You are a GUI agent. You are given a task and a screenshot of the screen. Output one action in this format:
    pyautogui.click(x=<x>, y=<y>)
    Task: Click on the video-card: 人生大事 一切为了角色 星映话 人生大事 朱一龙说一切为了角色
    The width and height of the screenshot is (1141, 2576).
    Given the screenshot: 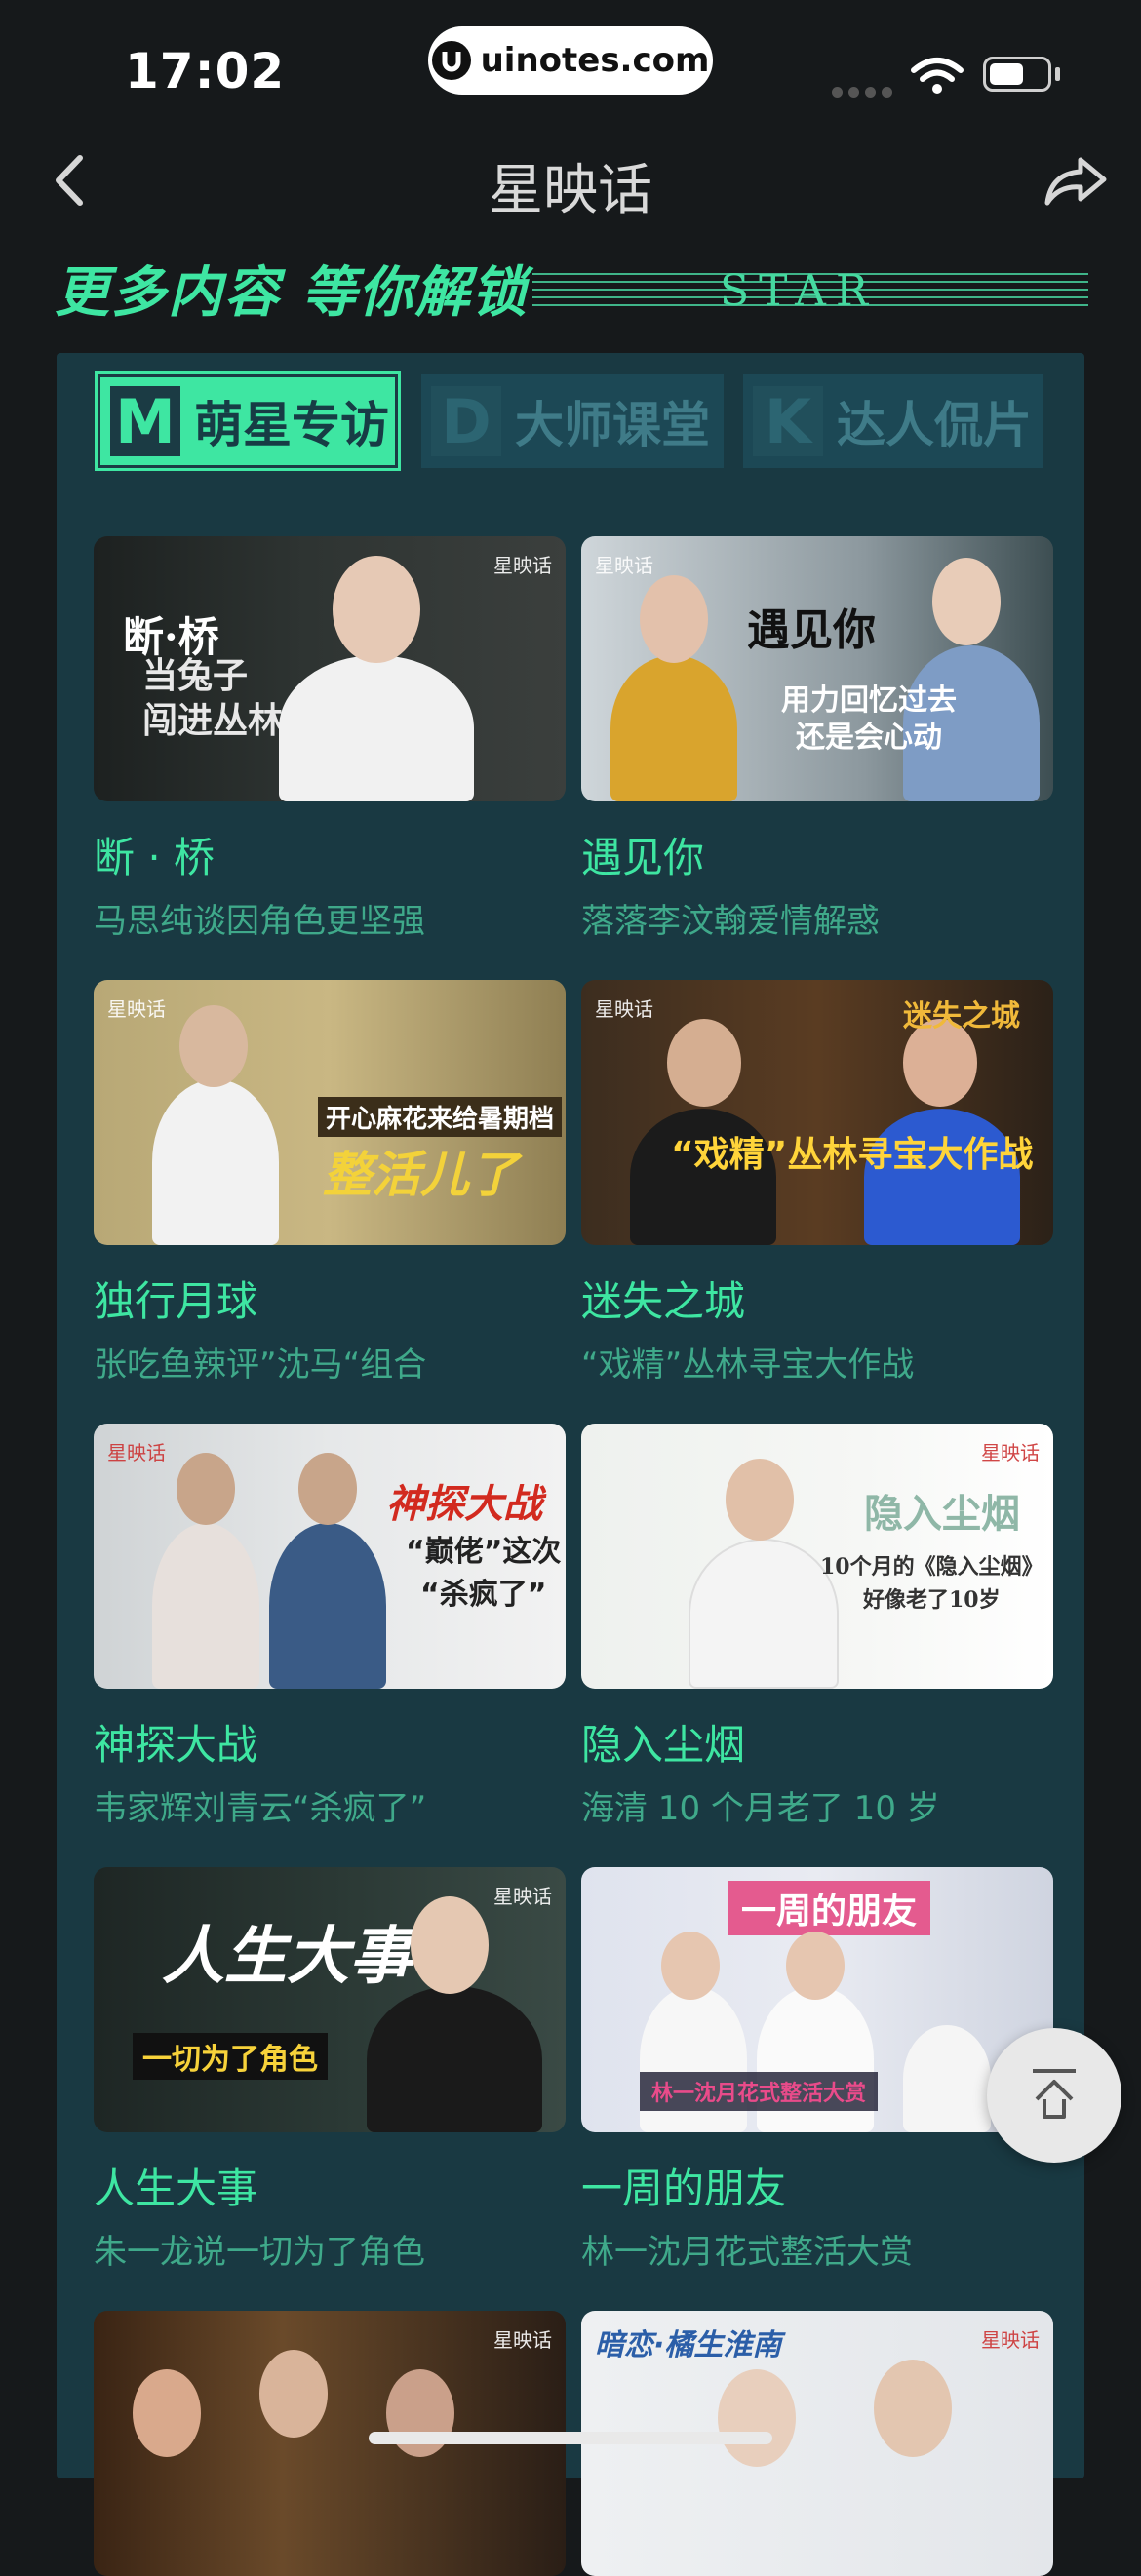 What is the action you would take?
    pyautogui.click(x=330, y=2070)
    